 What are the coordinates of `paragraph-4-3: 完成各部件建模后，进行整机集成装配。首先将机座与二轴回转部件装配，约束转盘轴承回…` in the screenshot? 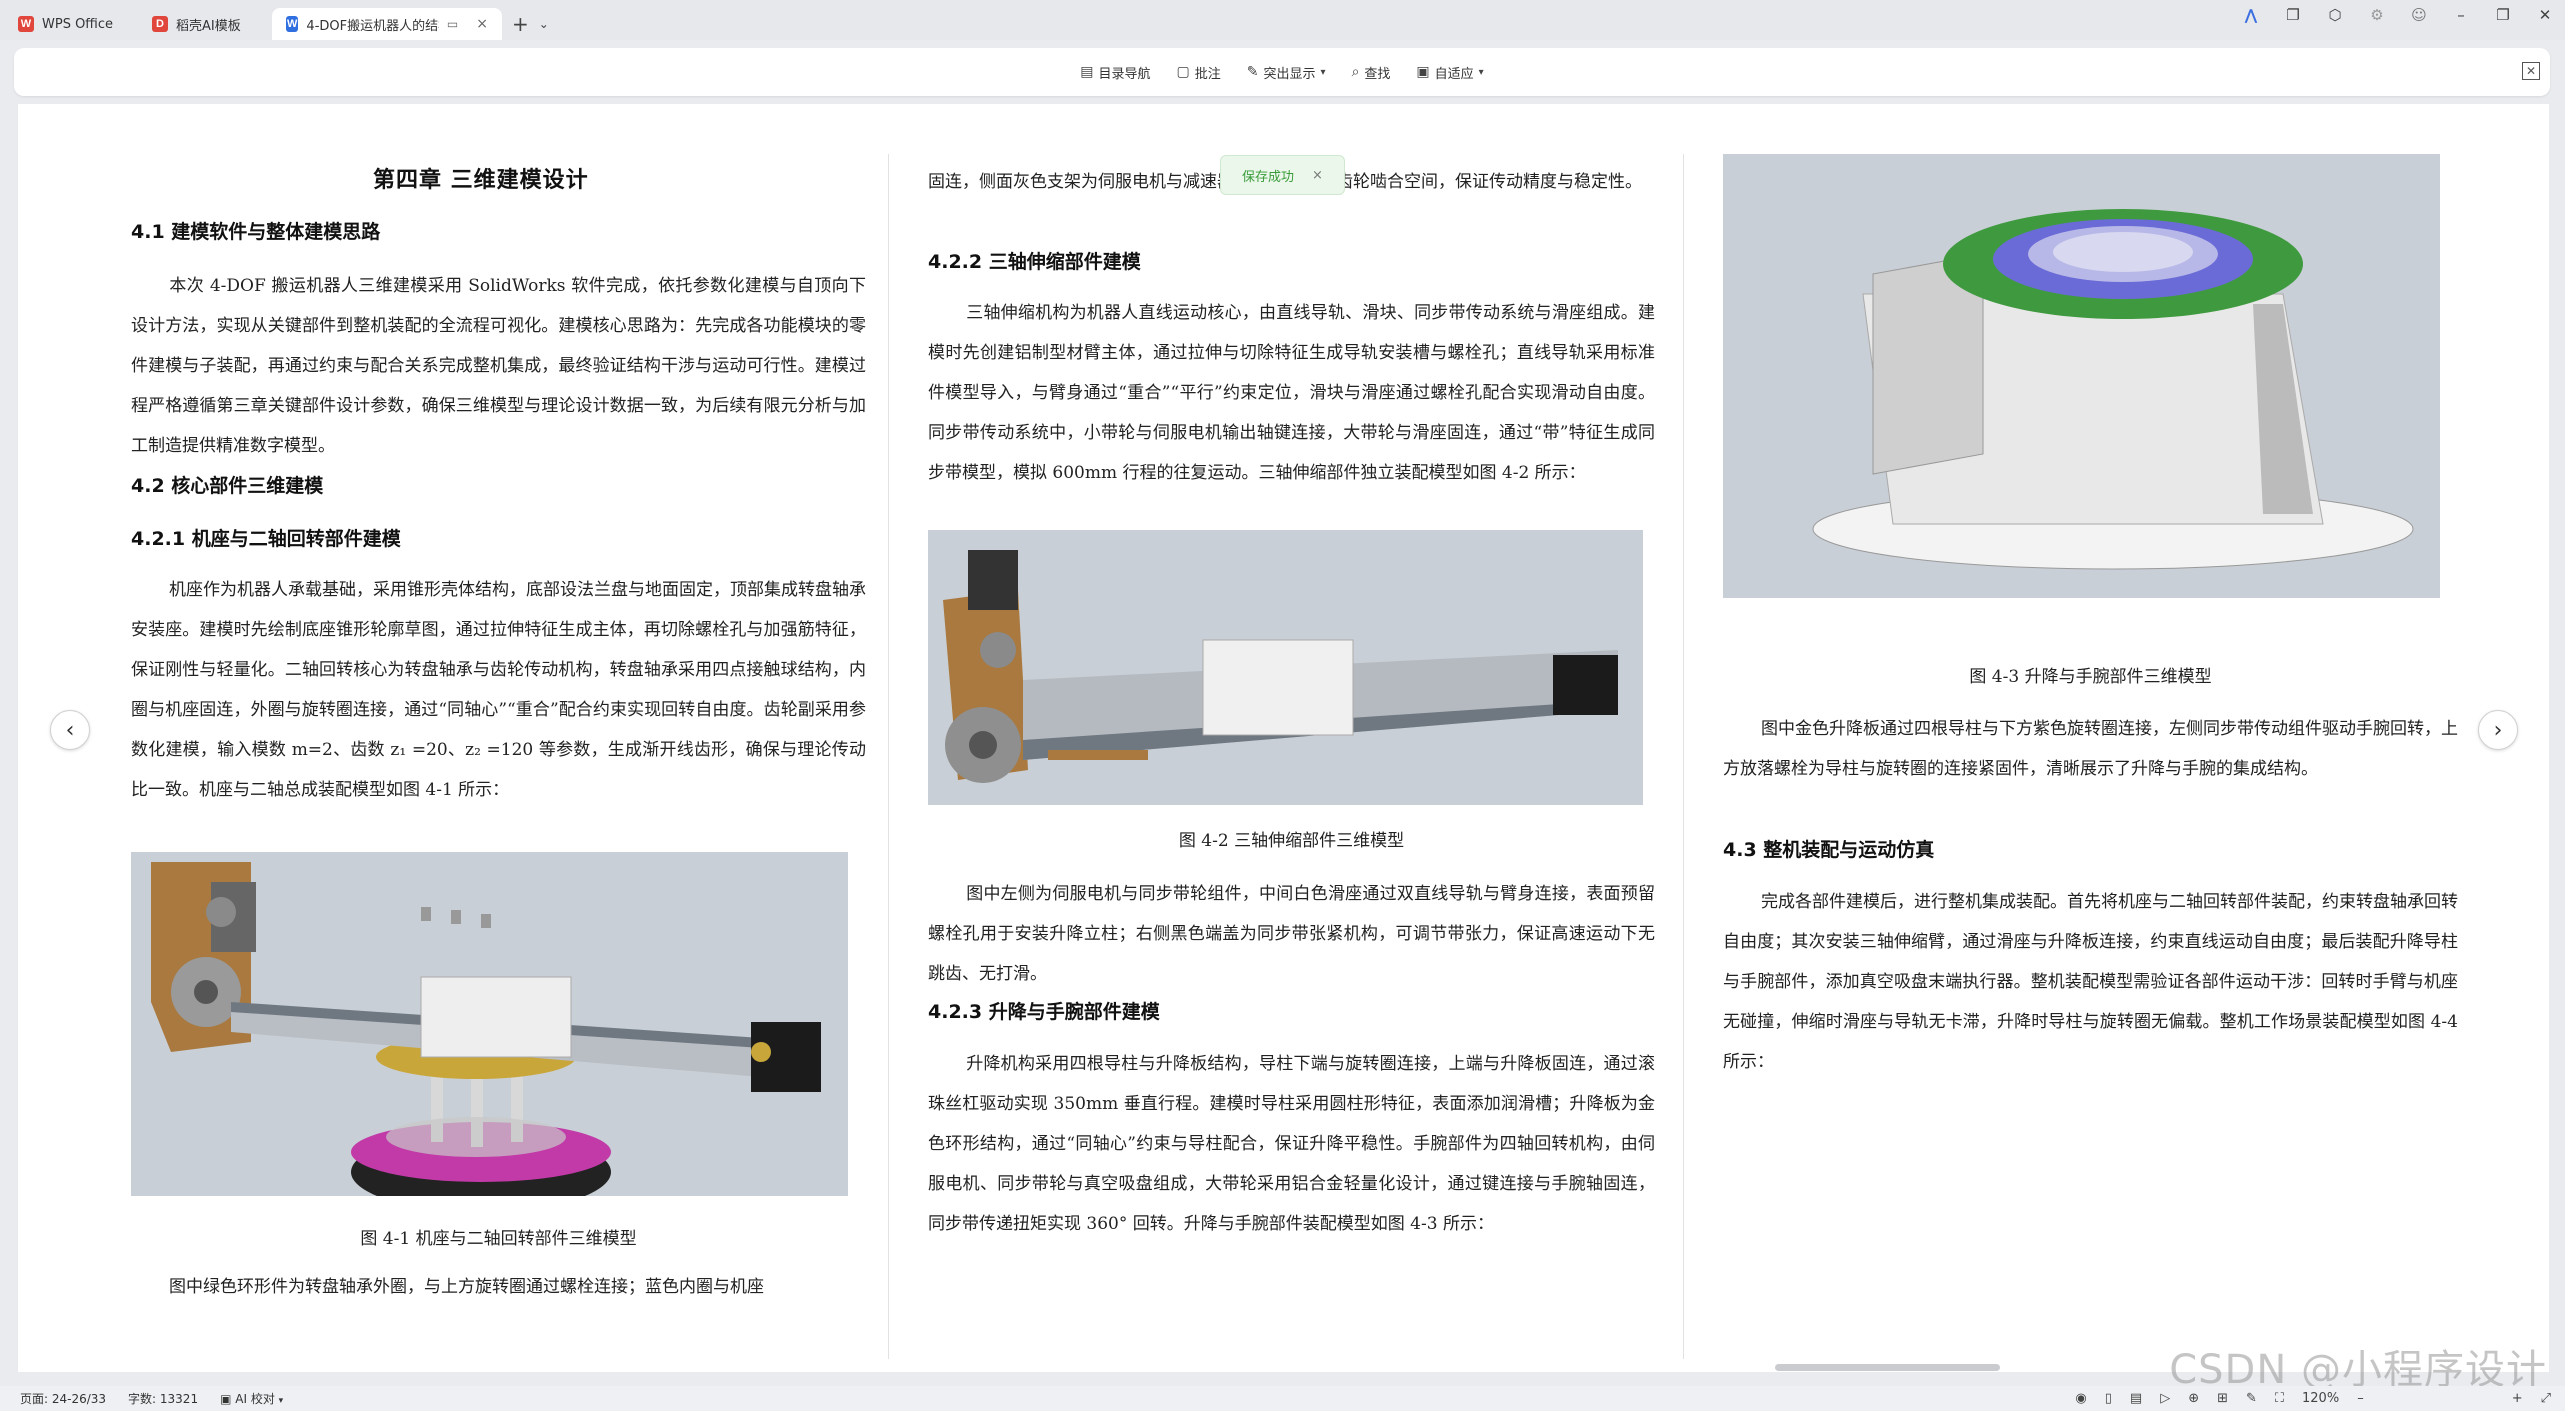 It's located at (2090, 982).